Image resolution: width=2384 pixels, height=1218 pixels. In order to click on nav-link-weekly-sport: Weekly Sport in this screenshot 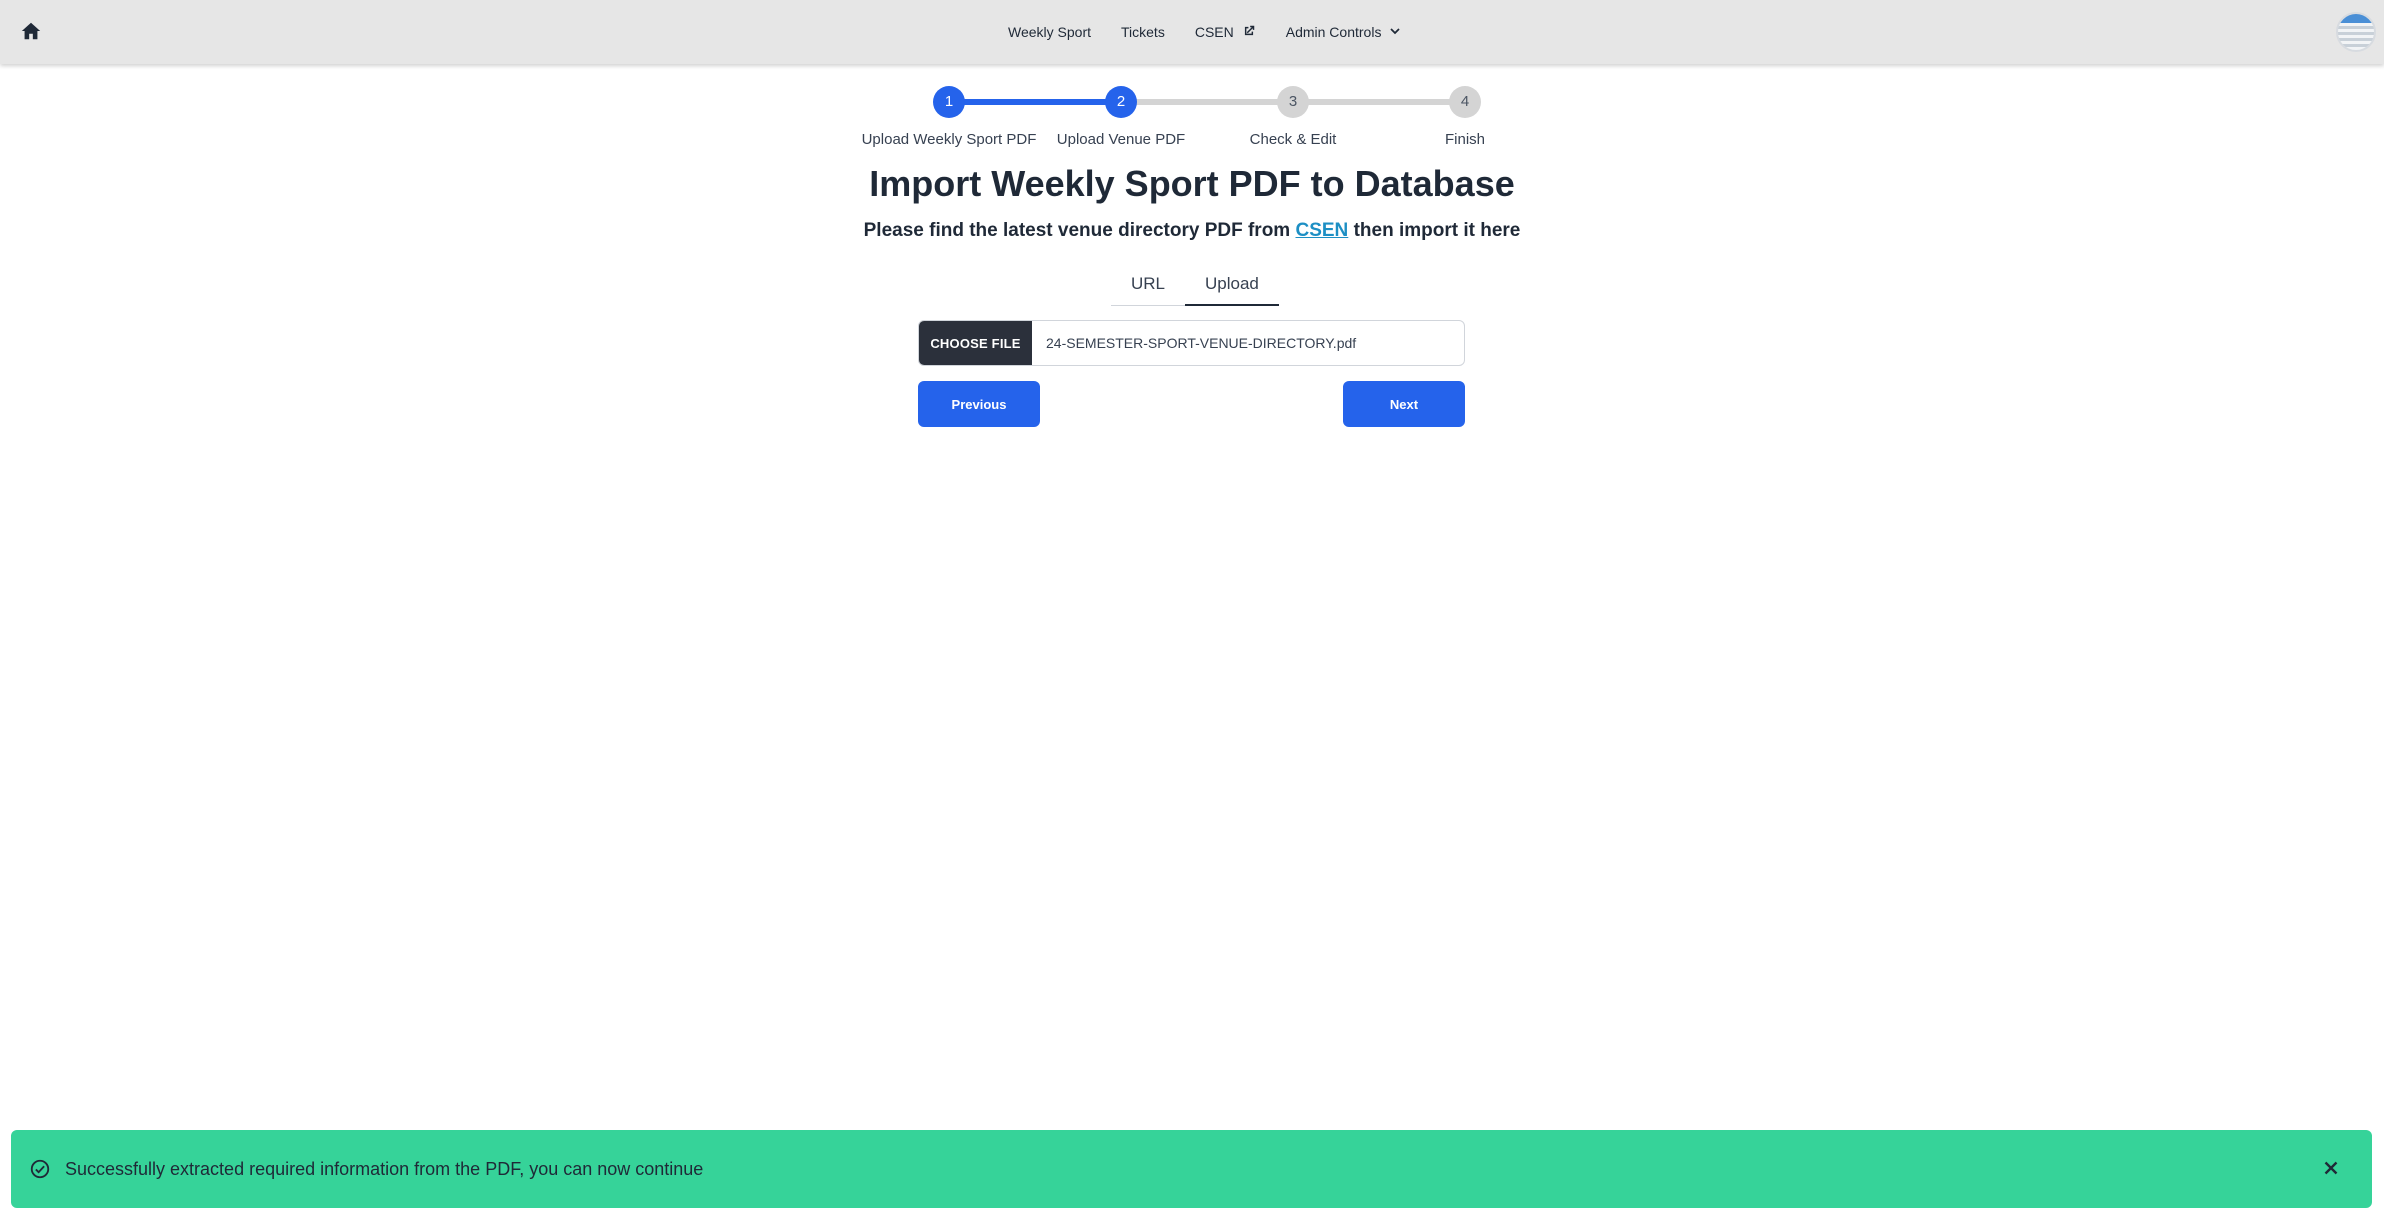, I will do `click(1049, 32)`.